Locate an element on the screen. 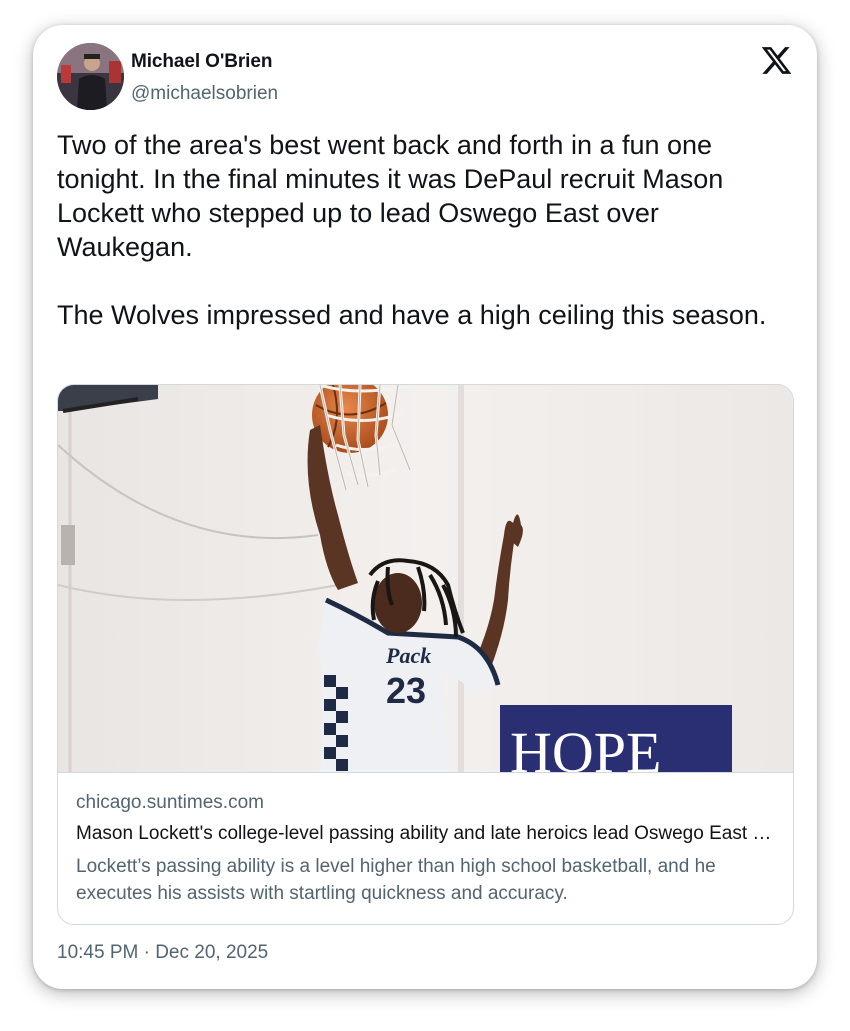 Image resolution: width=850 pixels, height=1031 pixels. author-display-name: Michael O'Brien is located at coordinates (201, 62).